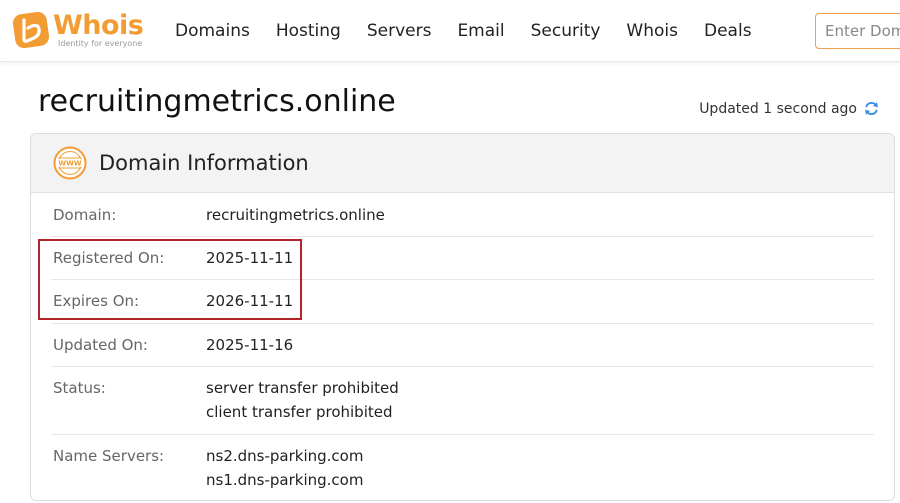 The width and height of the screenshot is (900, 503). Describe the element at coordinates (295, 215) in the screenshot. I see `row-value: recruitingmetrics.online` at that location.